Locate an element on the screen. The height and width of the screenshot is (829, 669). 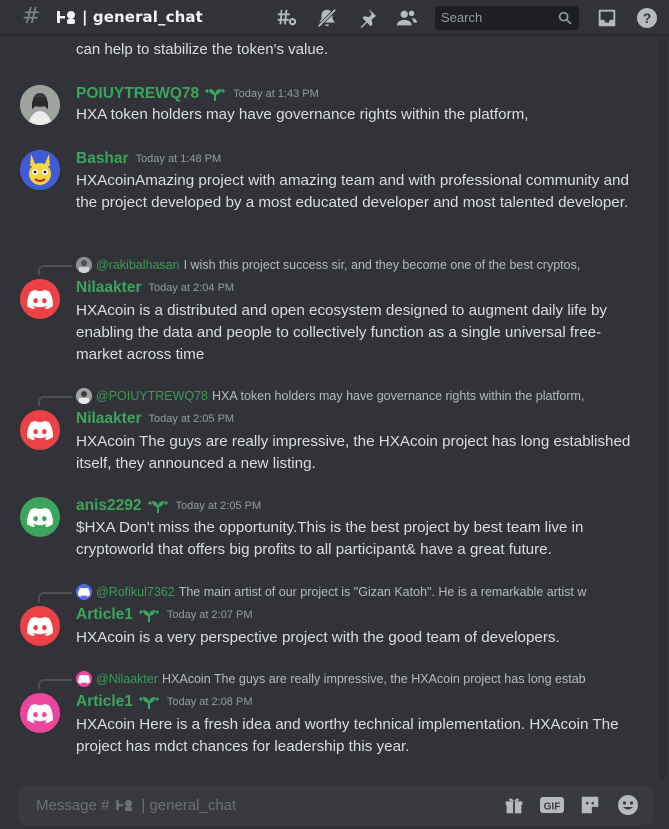
reply-username: @Nilaakter is located at coordinates (127, 679).